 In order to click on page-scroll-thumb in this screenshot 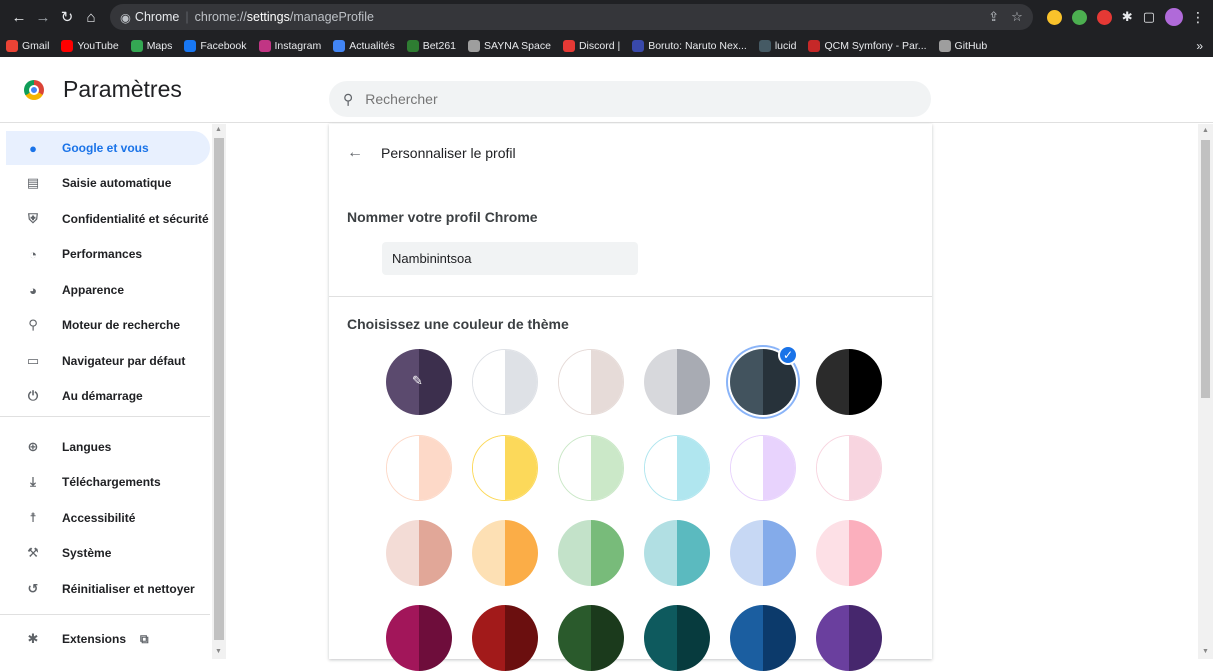, I will do `click(1205, 269)`.